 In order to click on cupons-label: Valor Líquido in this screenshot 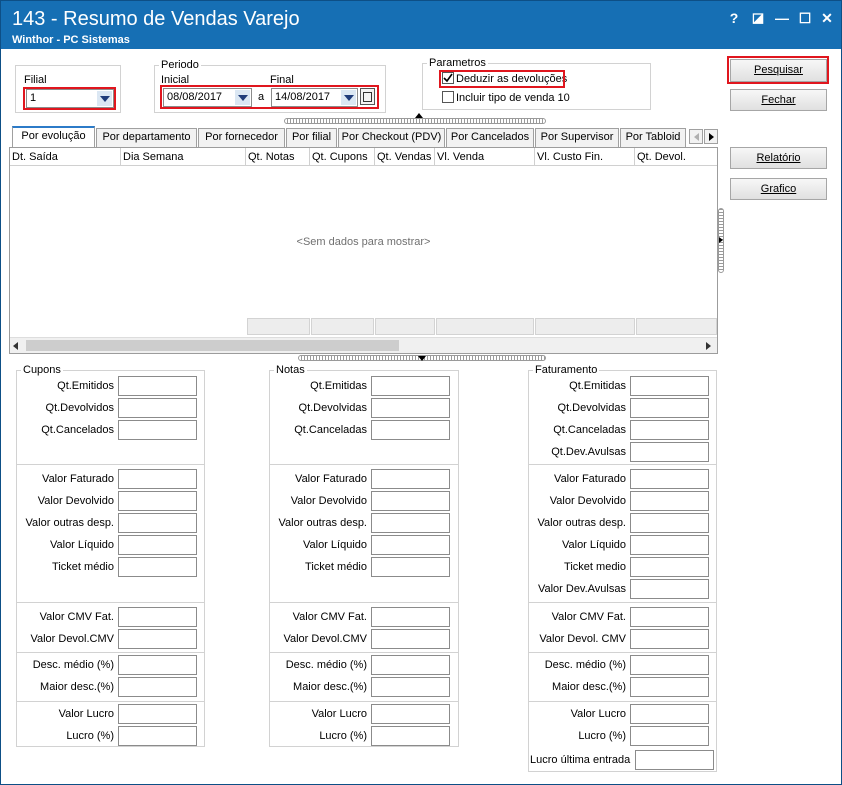, I will do `click(81, 545)`.